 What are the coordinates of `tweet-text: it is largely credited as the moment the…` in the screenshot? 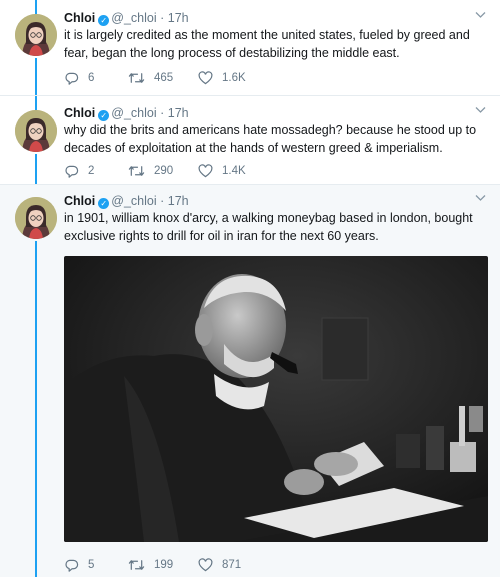 It's located at (267, 44).